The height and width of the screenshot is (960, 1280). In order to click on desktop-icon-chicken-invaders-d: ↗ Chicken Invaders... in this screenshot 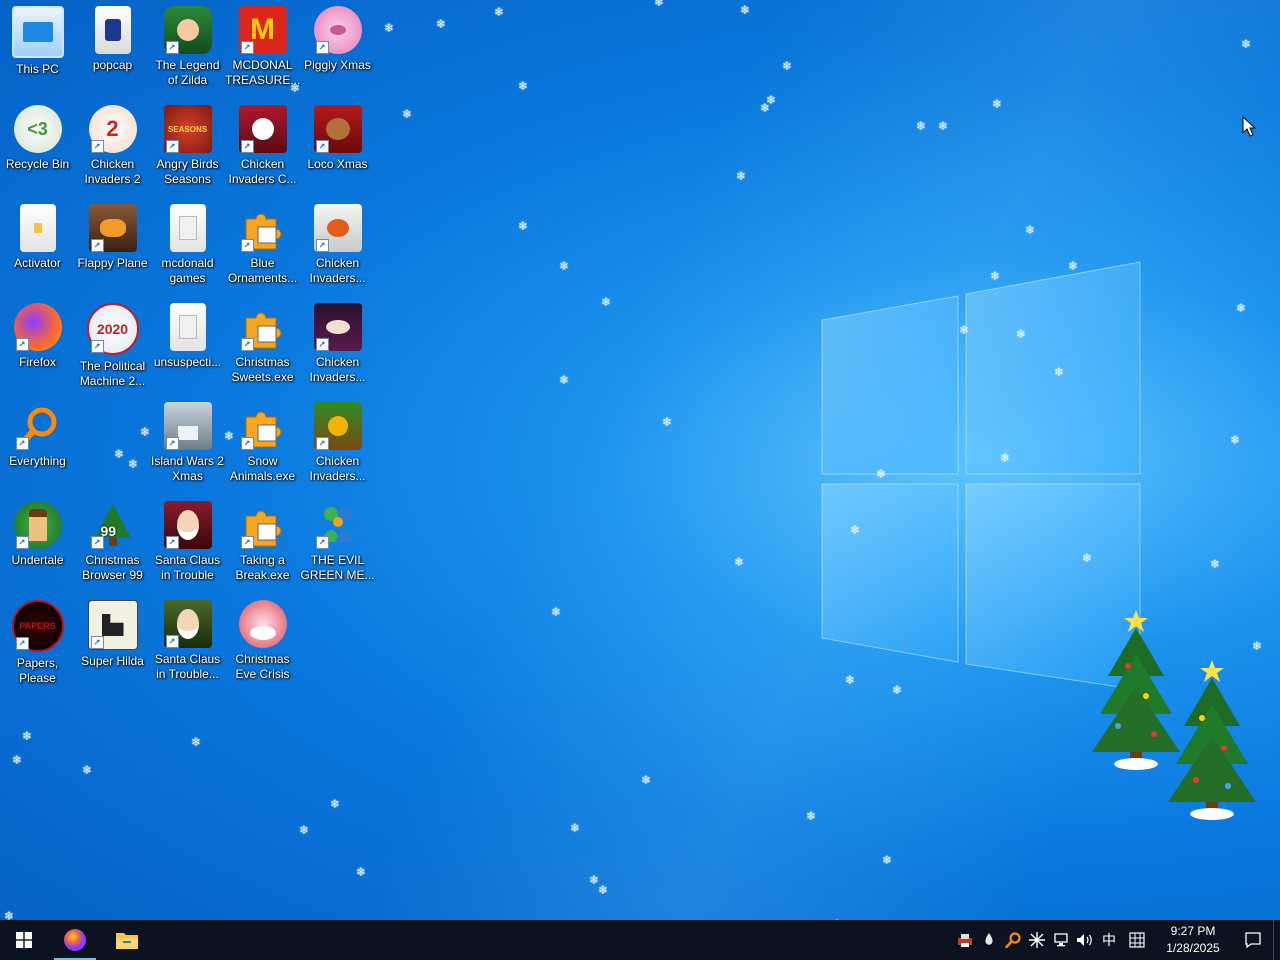, I will do `click(337, 440)`.